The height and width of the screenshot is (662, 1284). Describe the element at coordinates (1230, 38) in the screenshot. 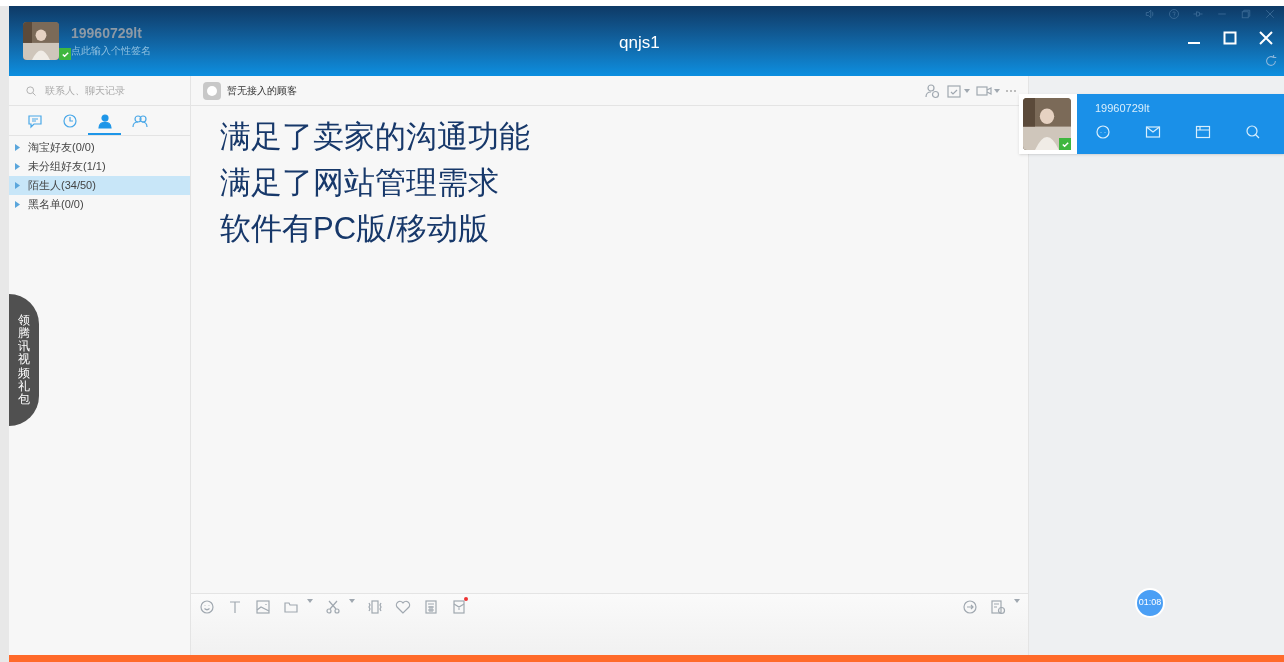

I see `maximize-icon` at that location.